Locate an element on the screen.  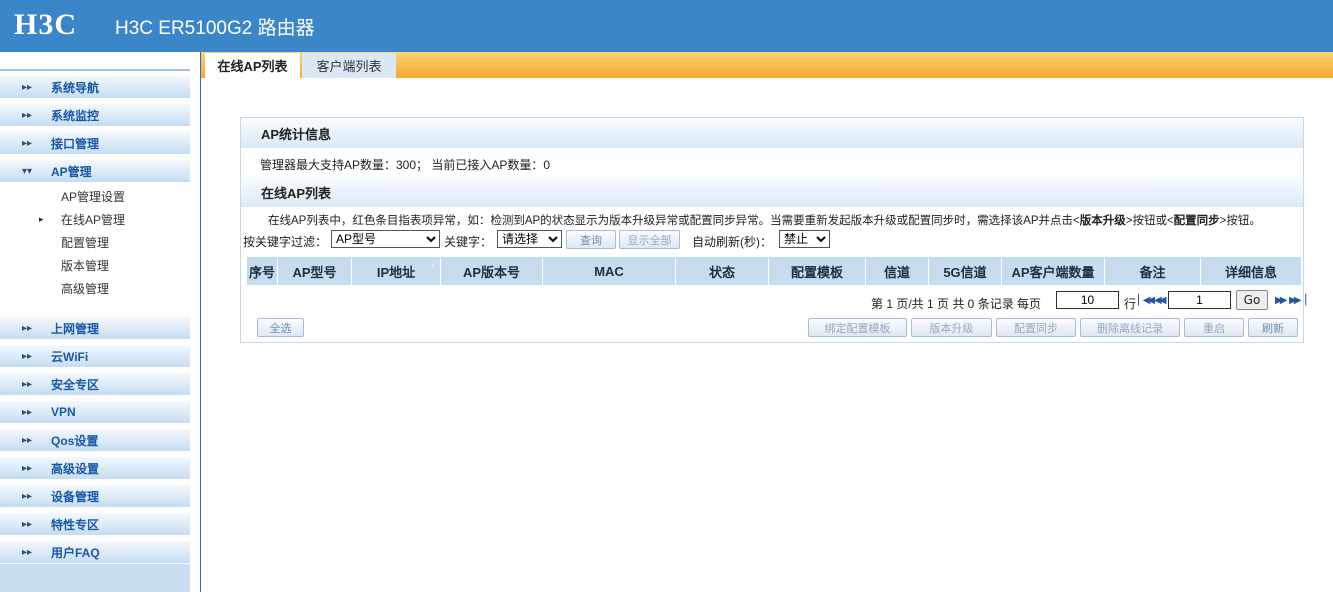
col-5g-channel: 5G信道 is located at coordinates (965, 271).